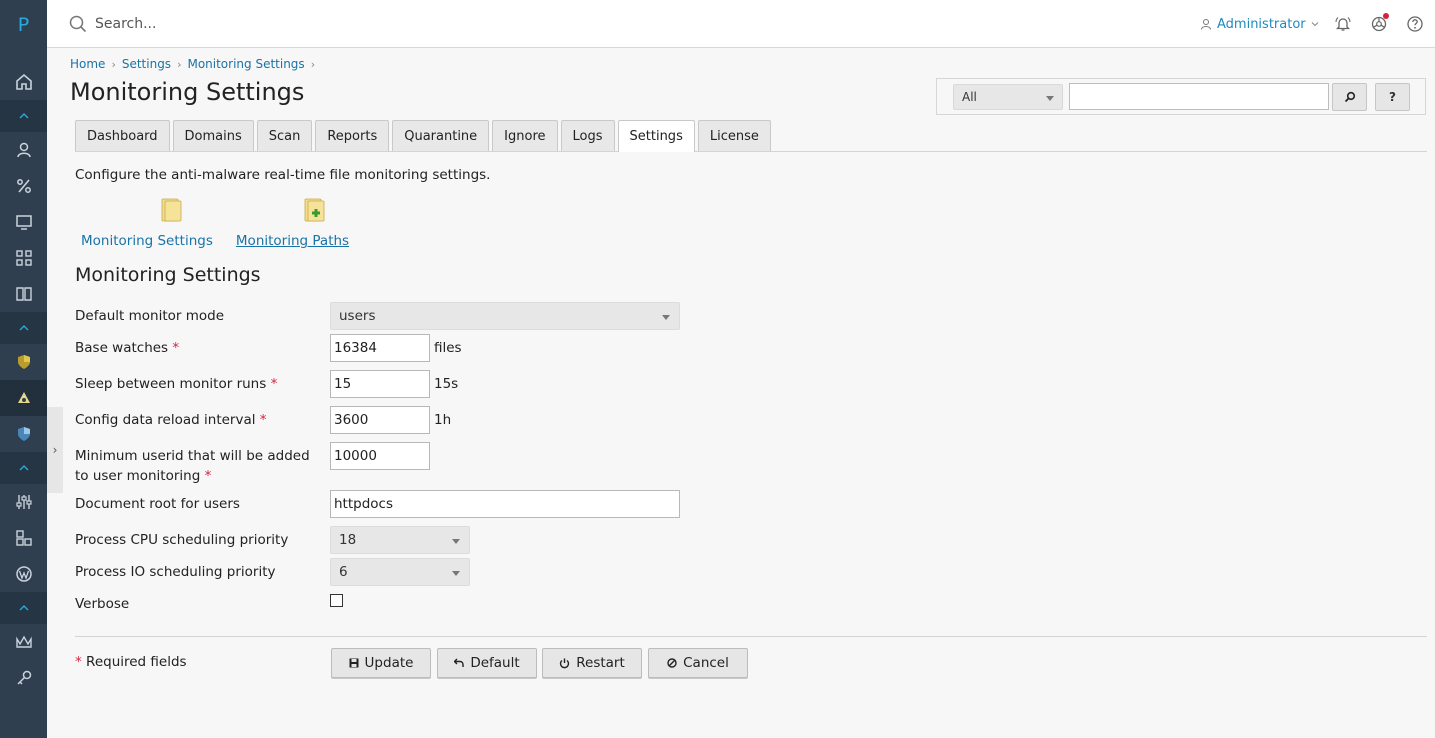 The image size is (1435, 738). Describe the element at coordinates (1415, 24) in the screenshot. I see `help-button` at that location.